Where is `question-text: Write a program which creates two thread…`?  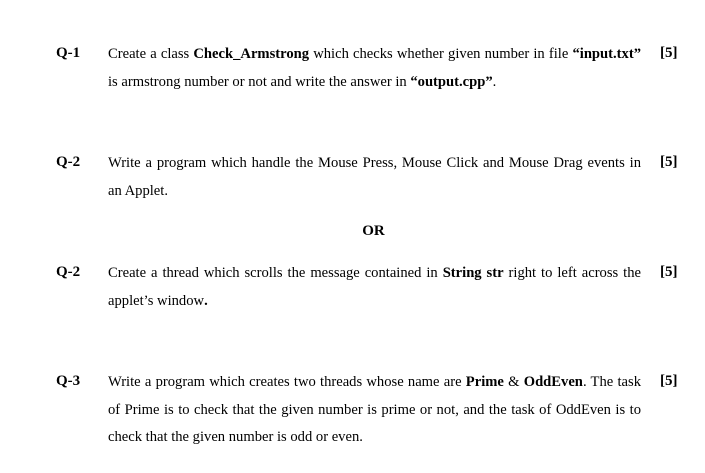 question-text: Write a program which creates two thread… is located at coordinates (374, 410).